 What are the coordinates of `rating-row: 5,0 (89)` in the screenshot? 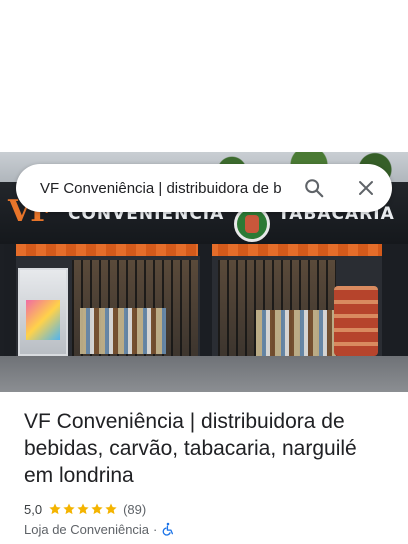 It's located at (85, 509).